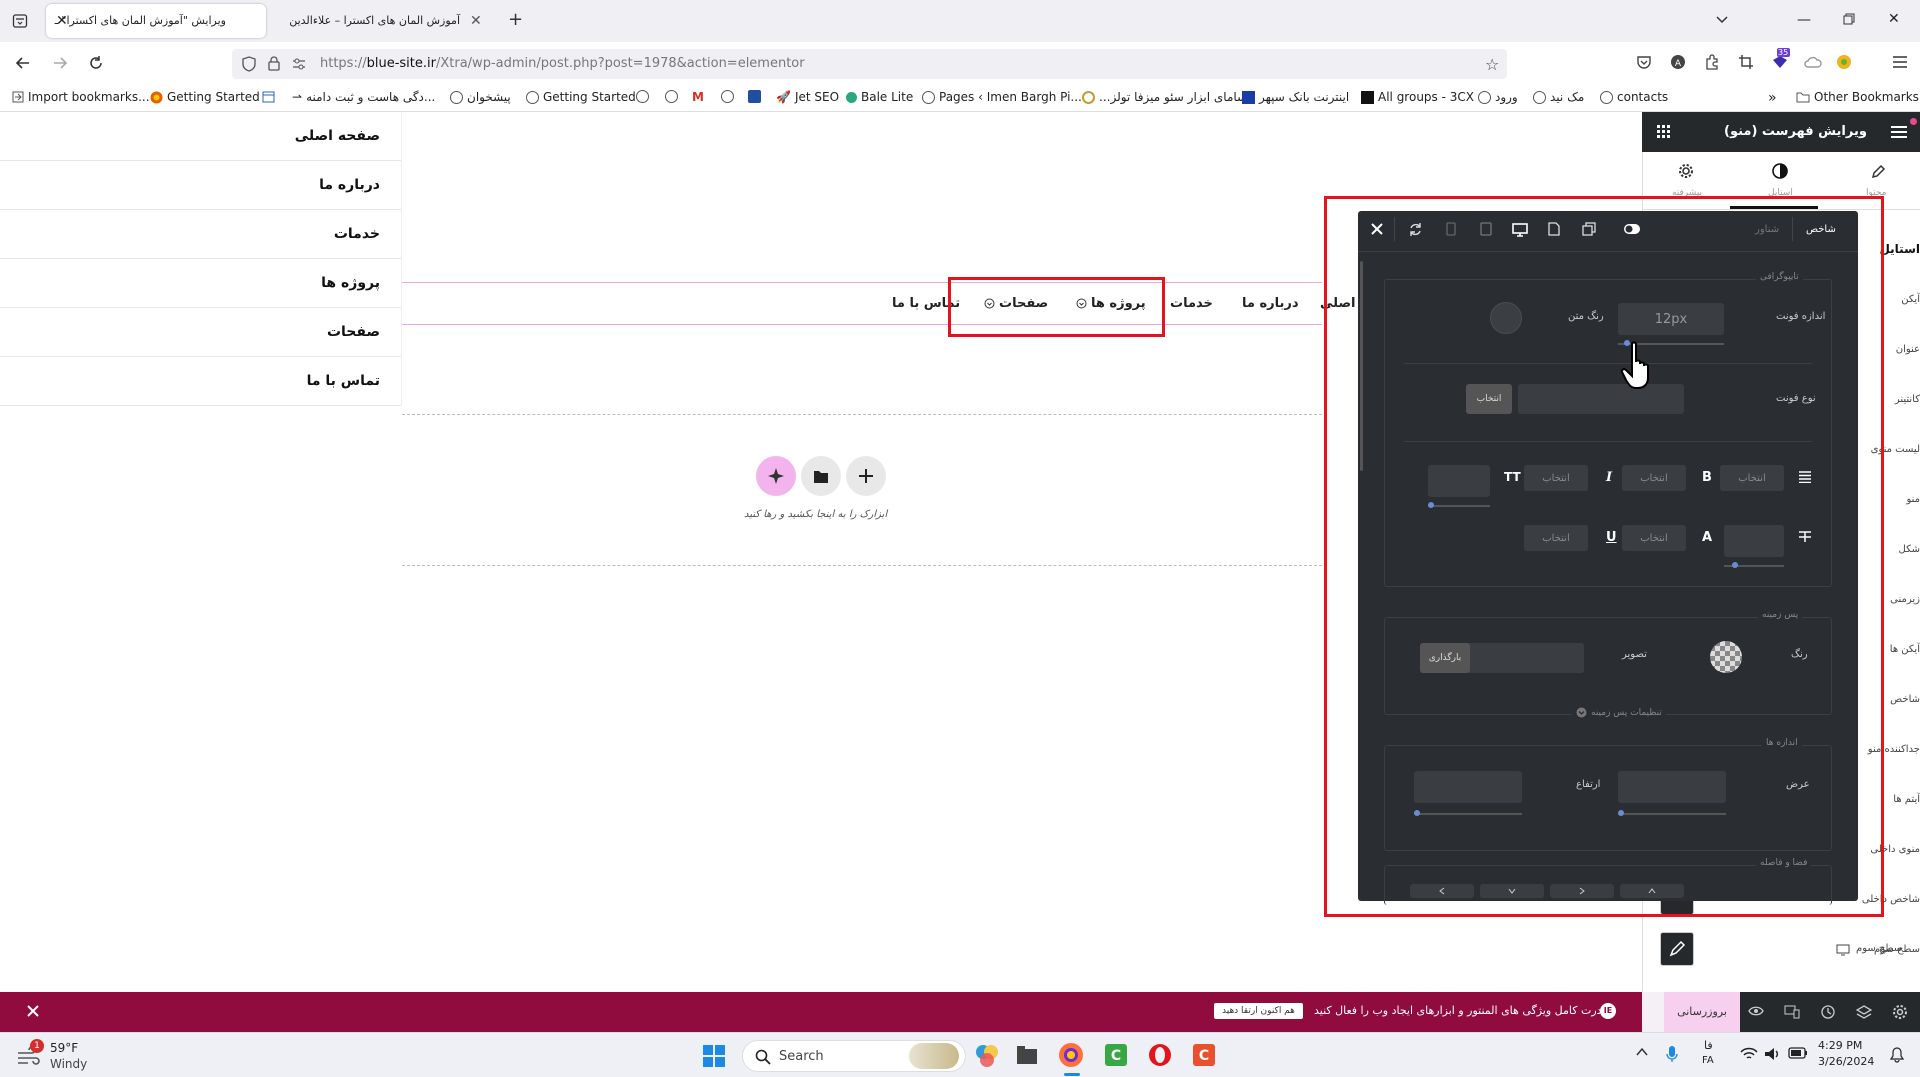 The image size is (1920, 1077). What do you see at coordinates (1897, 1055) in the screenshot?
I see `notifications-icon` at bounding box center [1897, 1055].